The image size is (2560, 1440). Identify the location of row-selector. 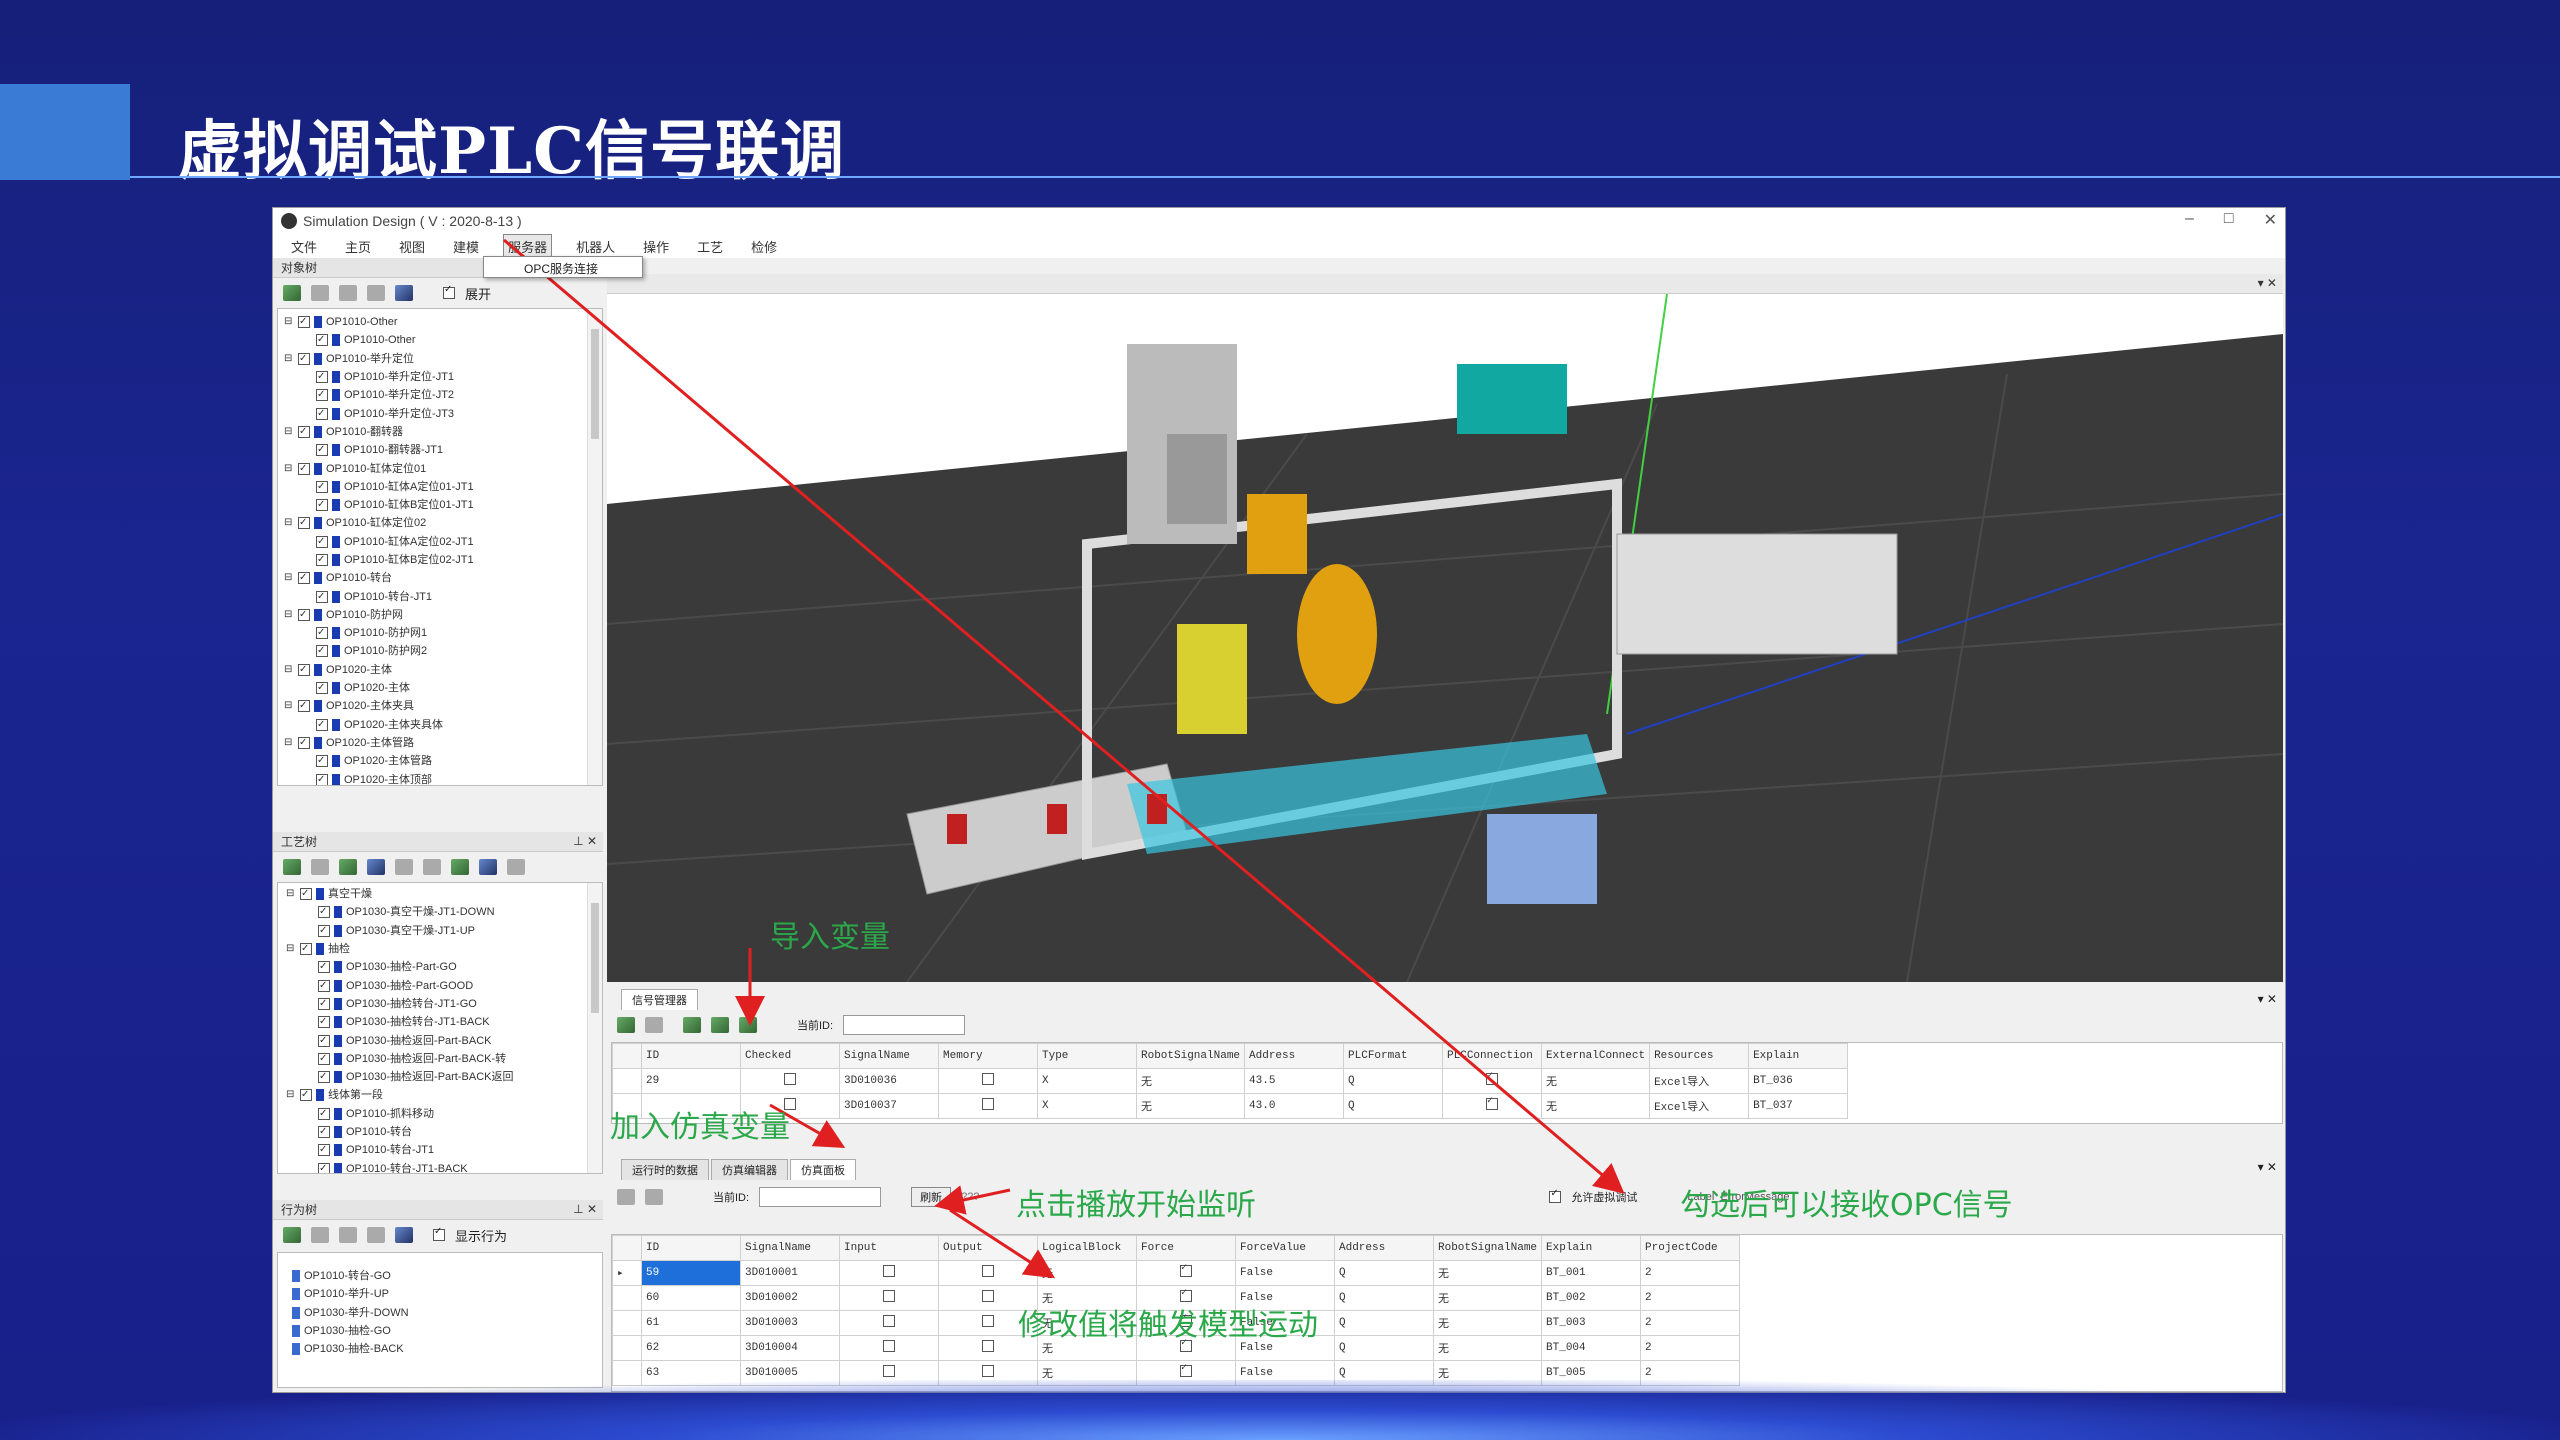
(627, 1348).